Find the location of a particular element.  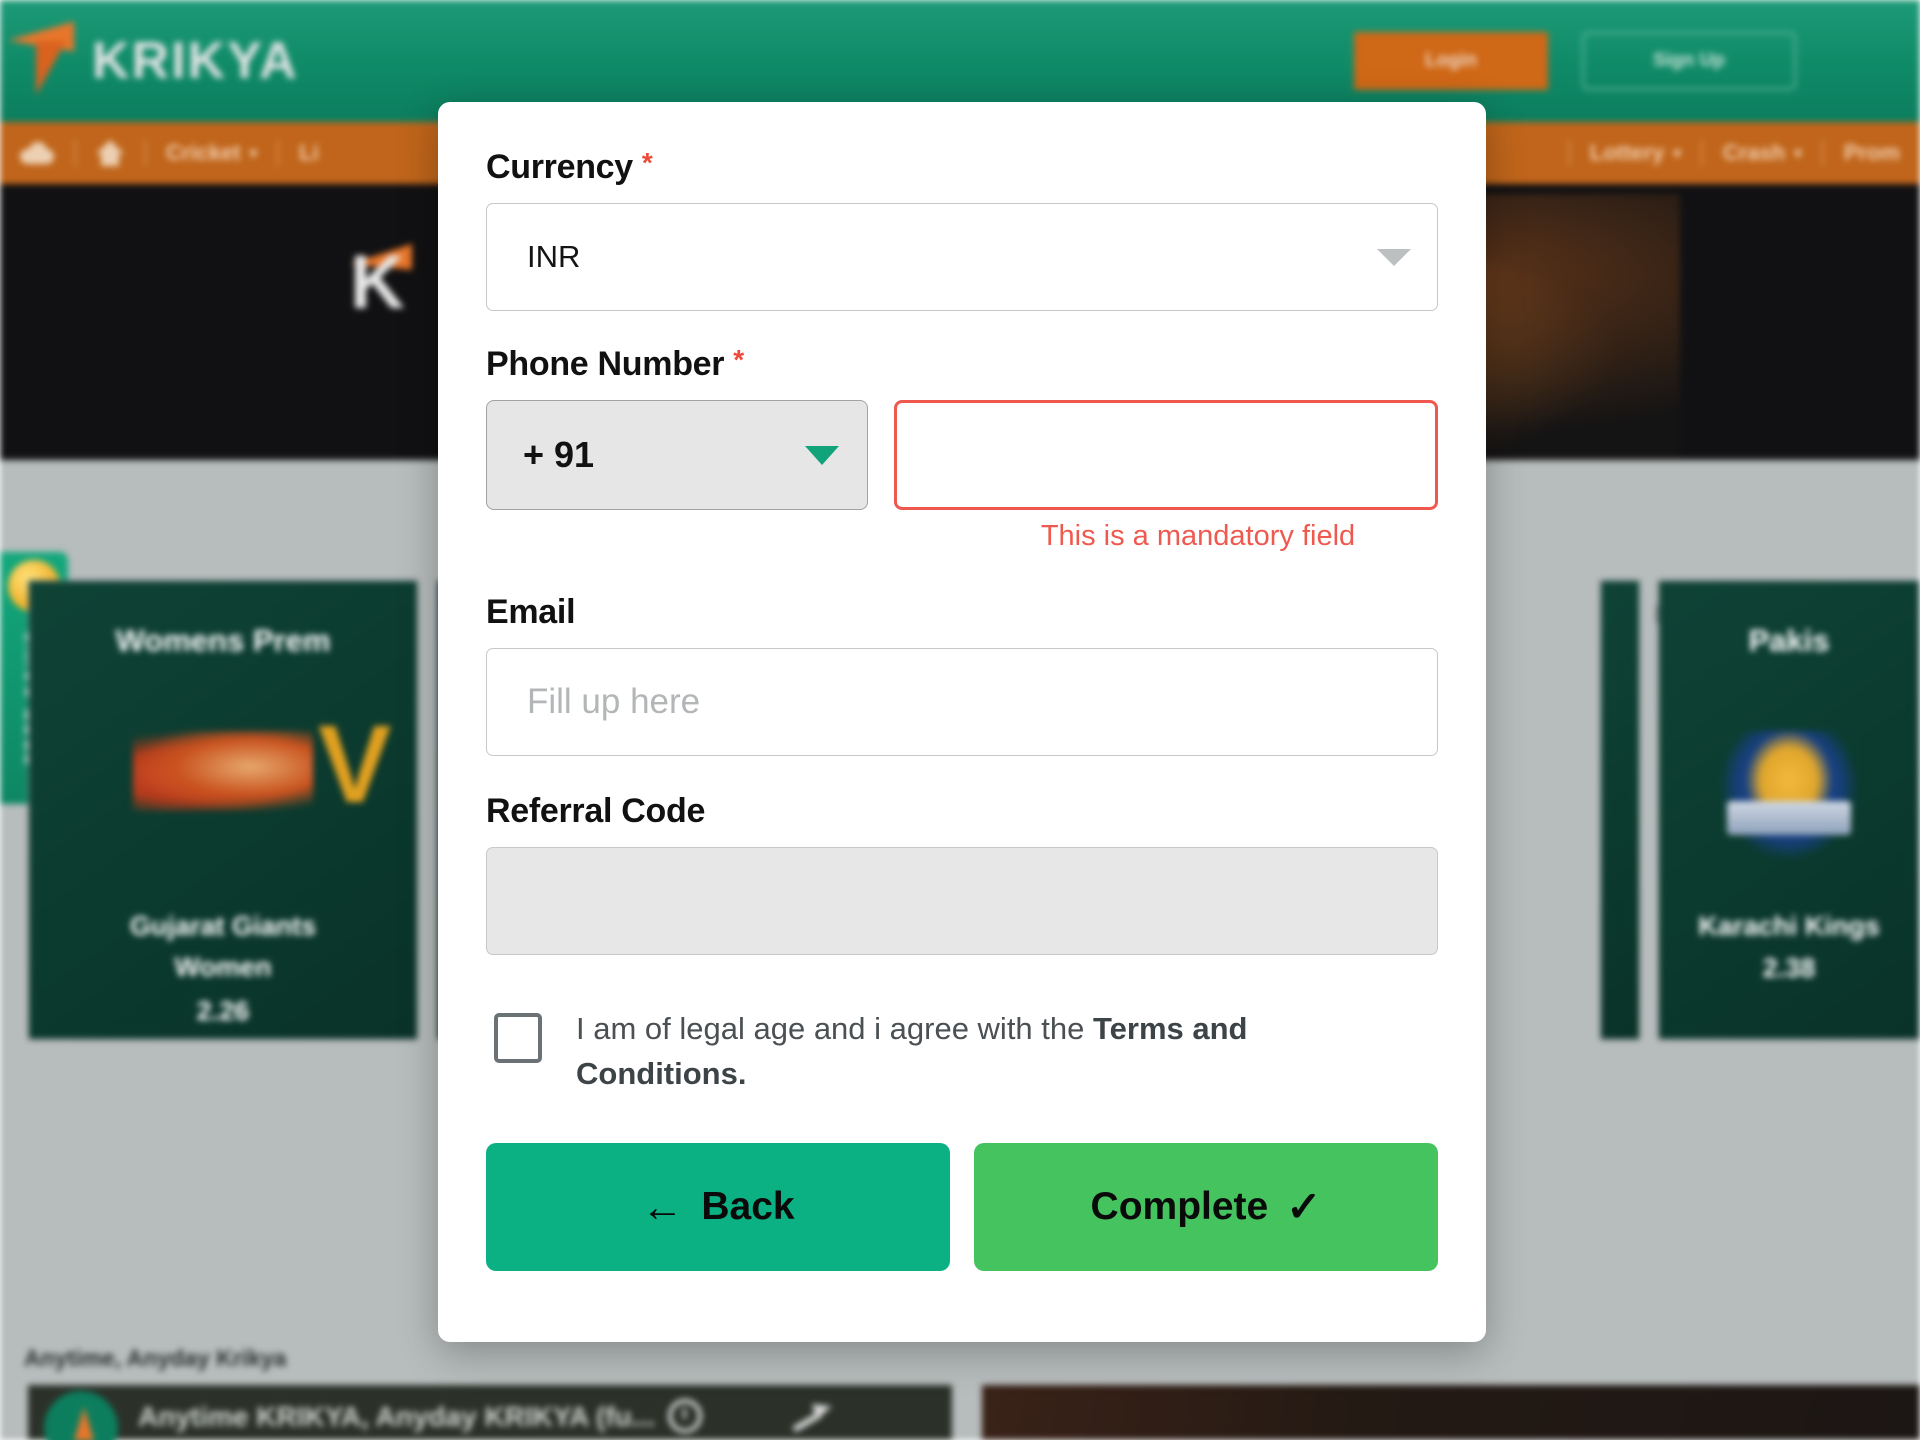

email-placeholder: Fill up here is located at coordinates (614, 701).